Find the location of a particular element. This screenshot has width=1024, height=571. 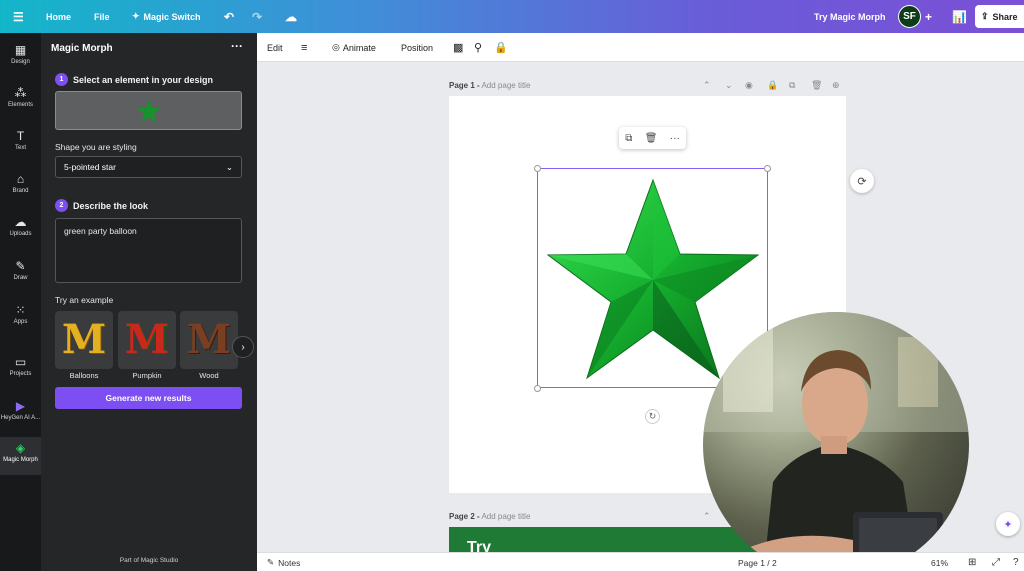

step-label: Describe the look is located at coordinates (111, 205).